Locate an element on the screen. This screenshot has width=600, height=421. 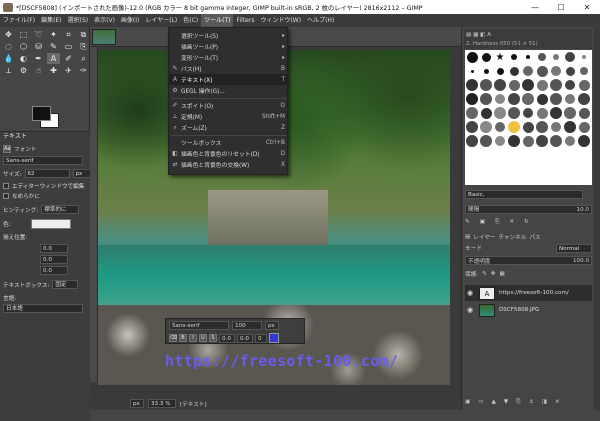
zoom-select: 33.3 % is located at coordinates (162, 403).